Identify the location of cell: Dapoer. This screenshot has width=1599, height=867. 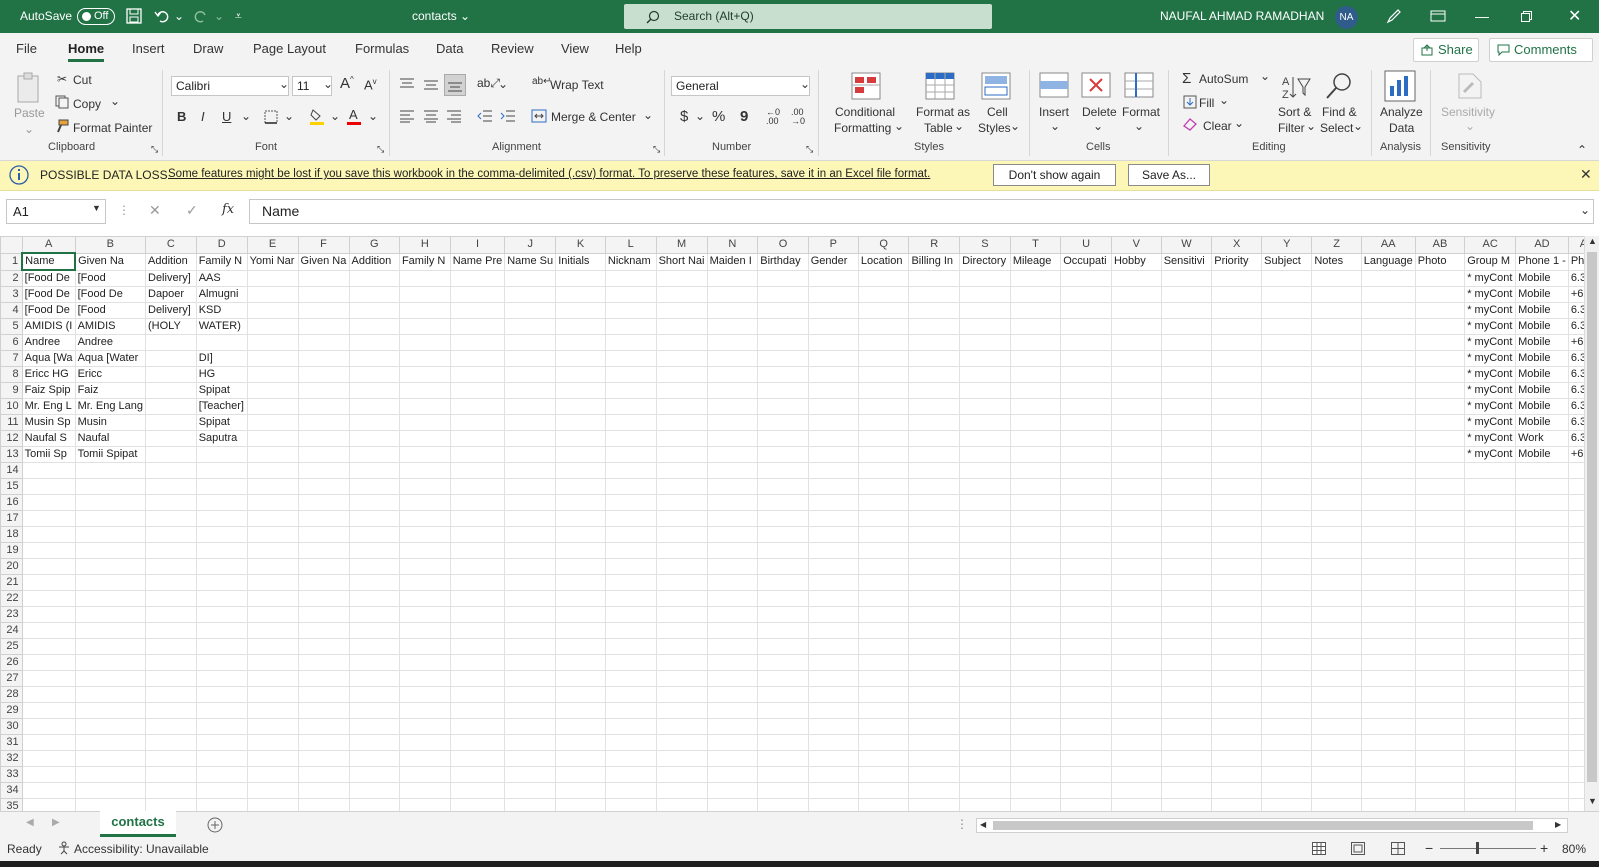
(171, 294).